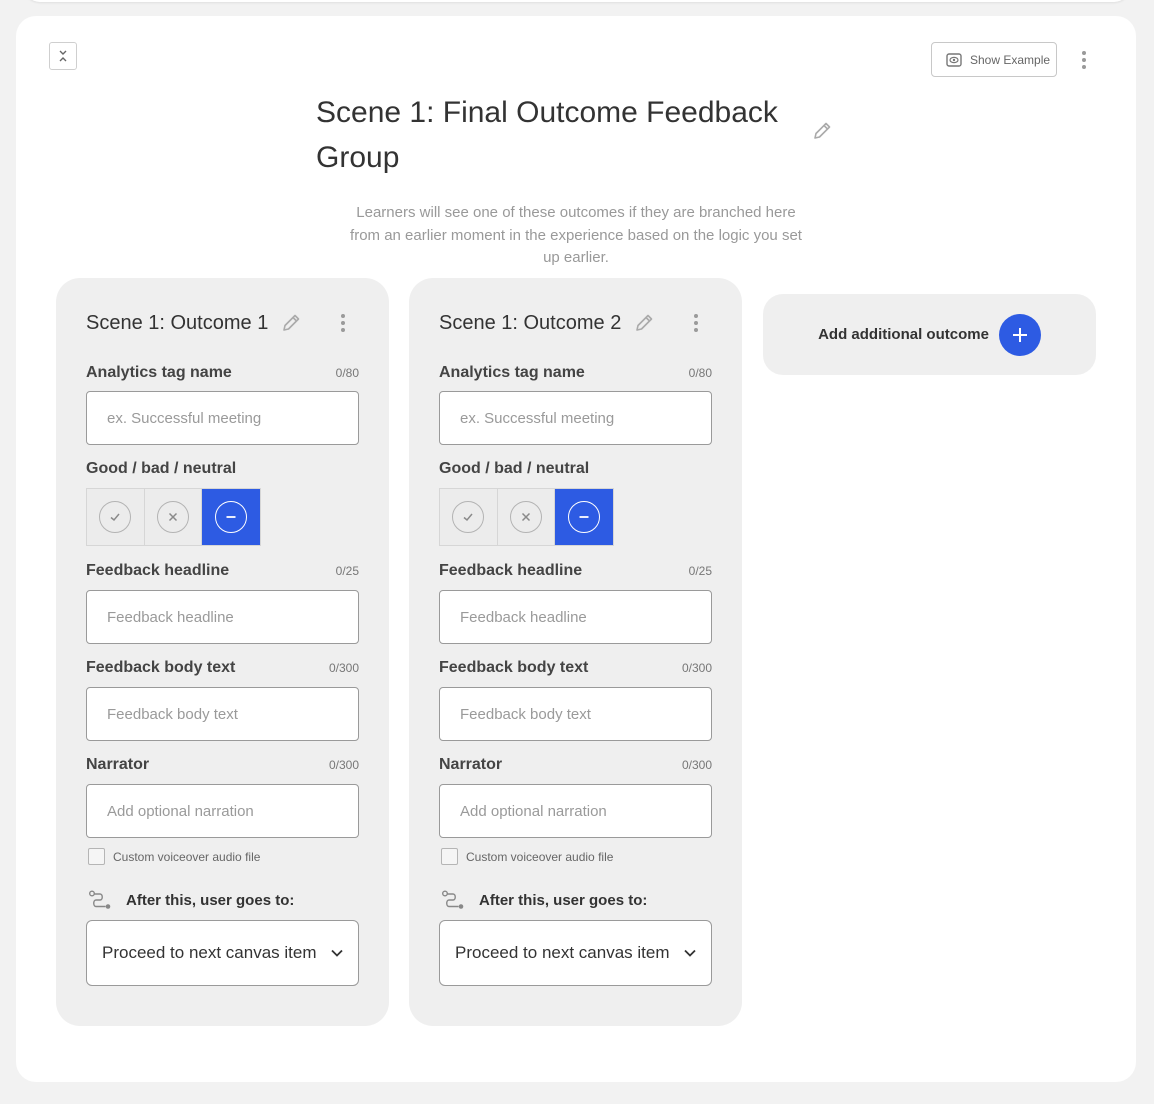 This screenshot has width=1154, height=1104. What do you see at coordinates (903, 334) in the screenshot?
I see `add-outcome-label: Add additional outcome` at bounding box center [903, 334].